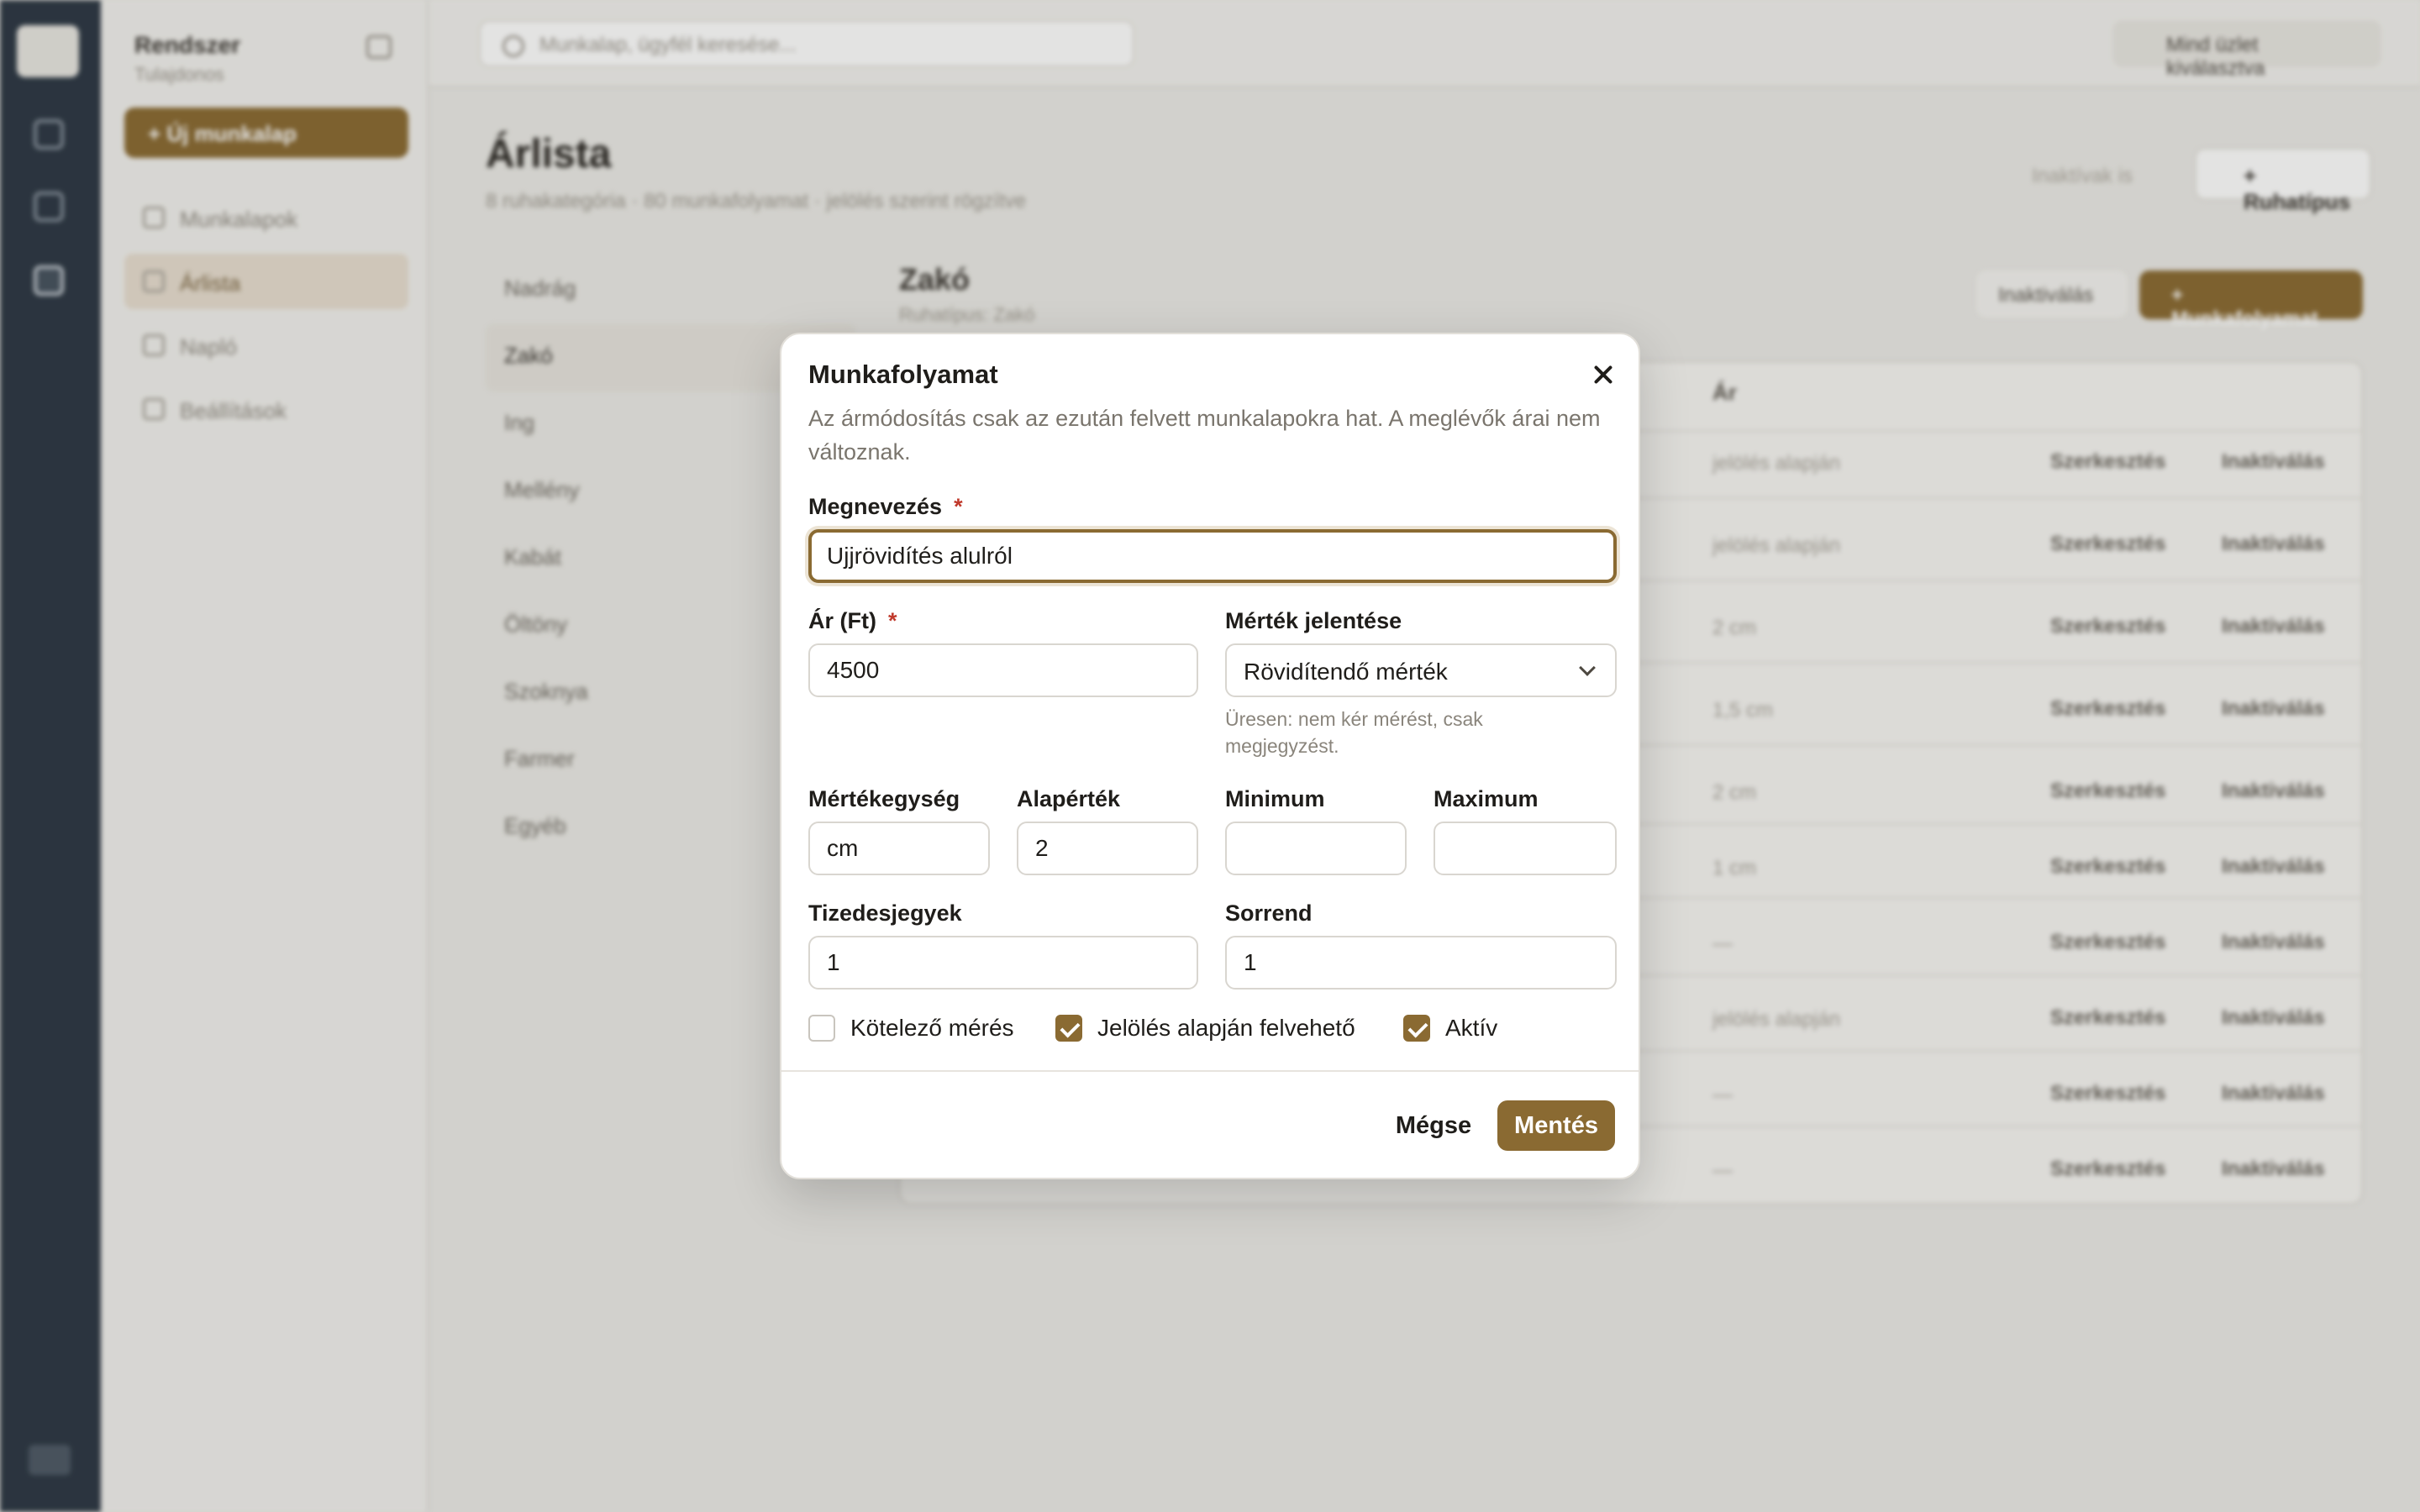 The width and height of the screenshot is (2420, 1512). Describe the element at coordinates (1003, 963) in the screenshot. I see `decimals-input` at that location.